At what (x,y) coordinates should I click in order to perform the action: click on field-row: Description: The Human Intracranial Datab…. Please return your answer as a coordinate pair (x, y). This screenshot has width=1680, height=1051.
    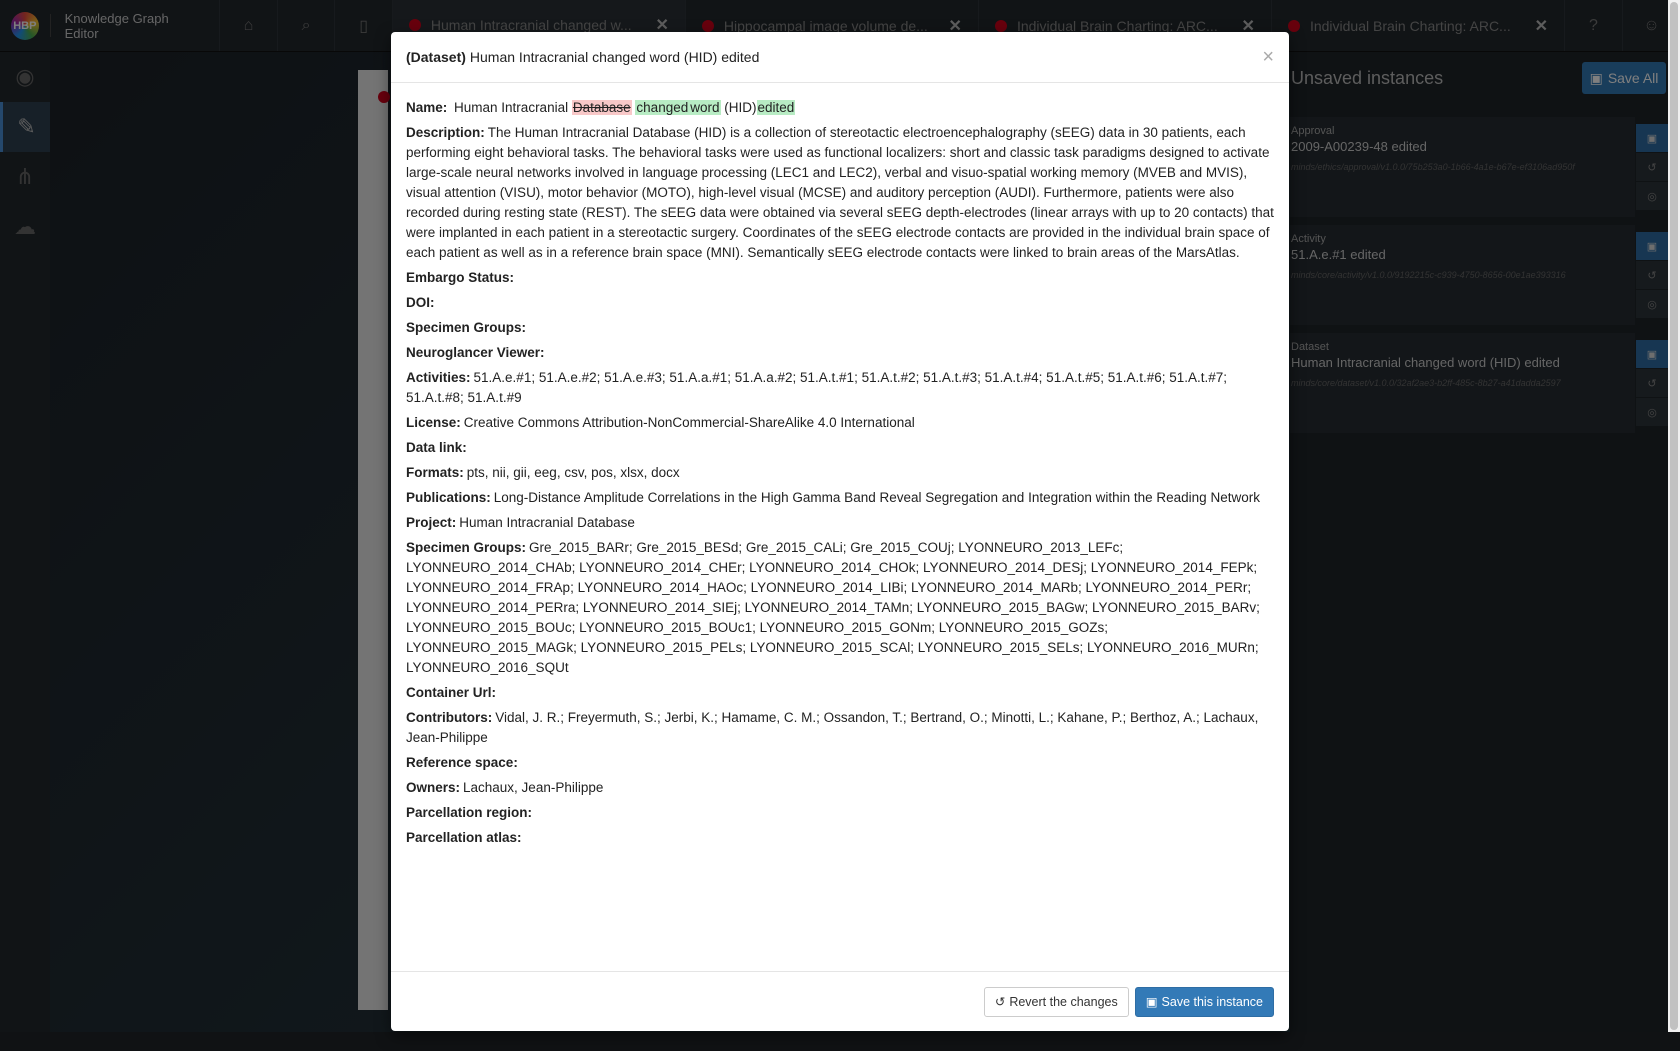
    Looking at the image, I should click on (840, 193).